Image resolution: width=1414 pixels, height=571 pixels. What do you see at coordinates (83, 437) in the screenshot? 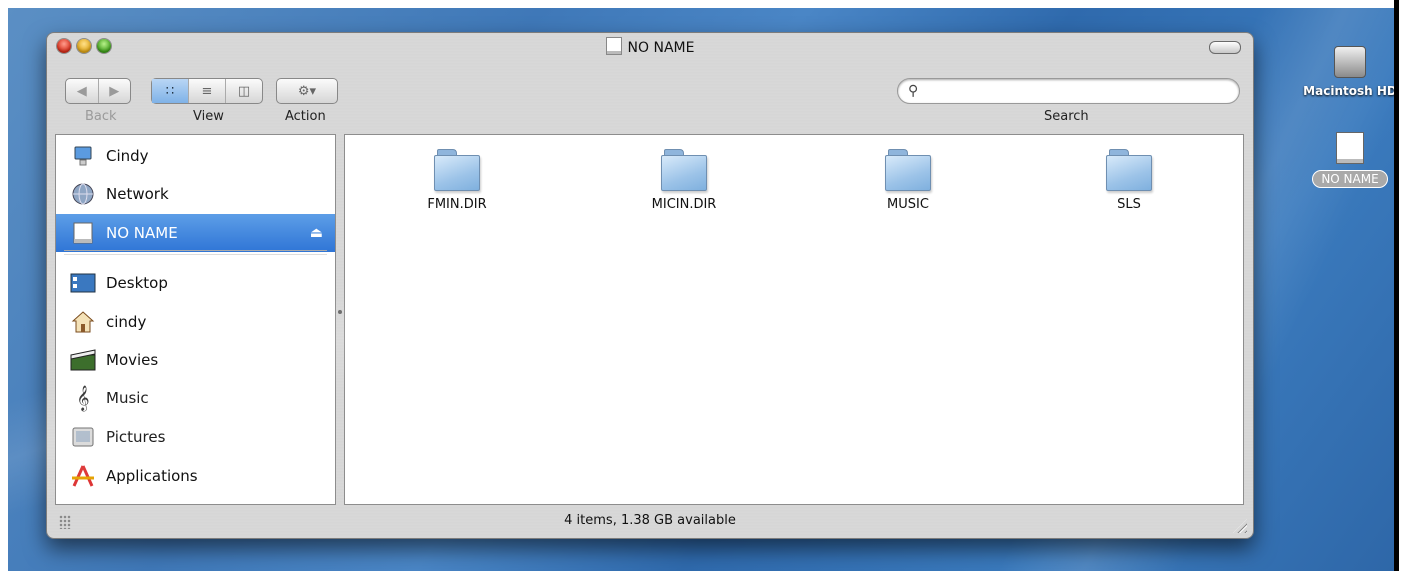
I see `pictures-icon` at bounding box center [83, 437].